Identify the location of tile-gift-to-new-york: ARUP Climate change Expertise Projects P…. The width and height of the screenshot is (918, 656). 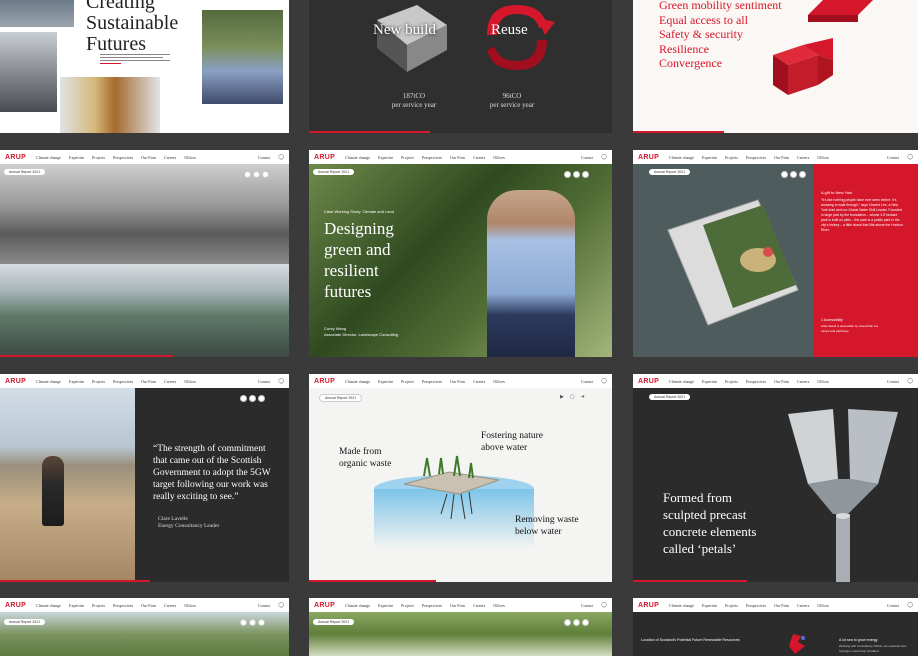
(775, 253).